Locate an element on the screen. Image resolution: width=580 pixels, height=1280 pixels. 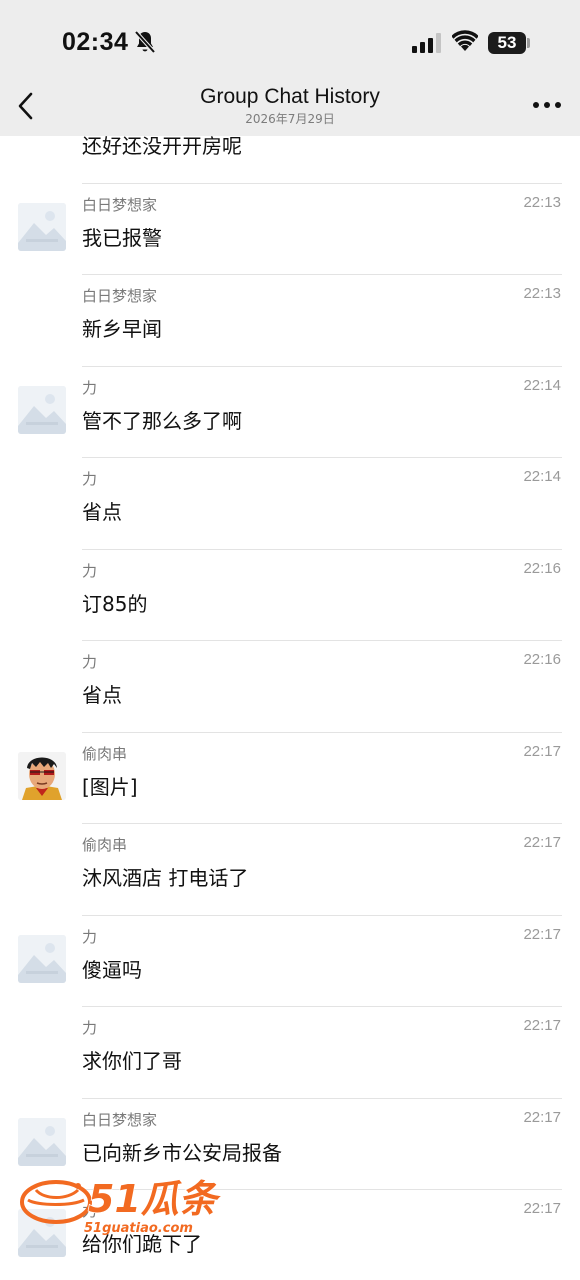
message-row: 力 22:17 傻逼吗 is located at coordinates (290, 961).